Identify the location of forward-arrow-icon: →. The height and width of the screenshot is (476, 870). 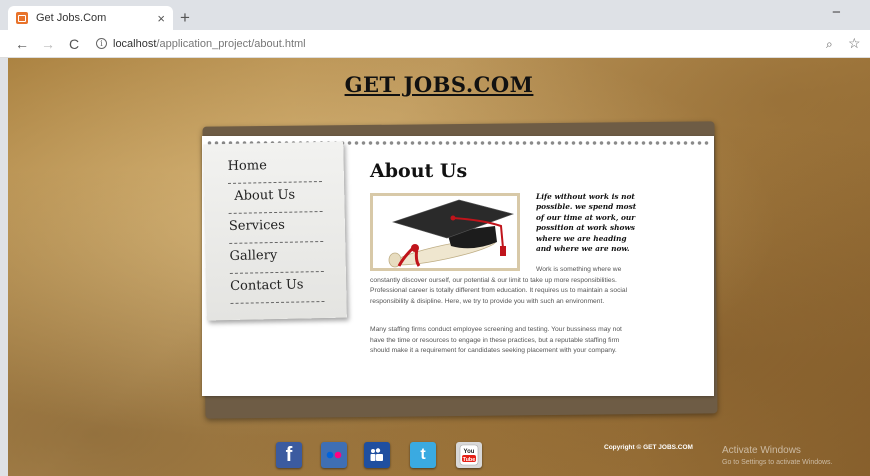
(48, 44).